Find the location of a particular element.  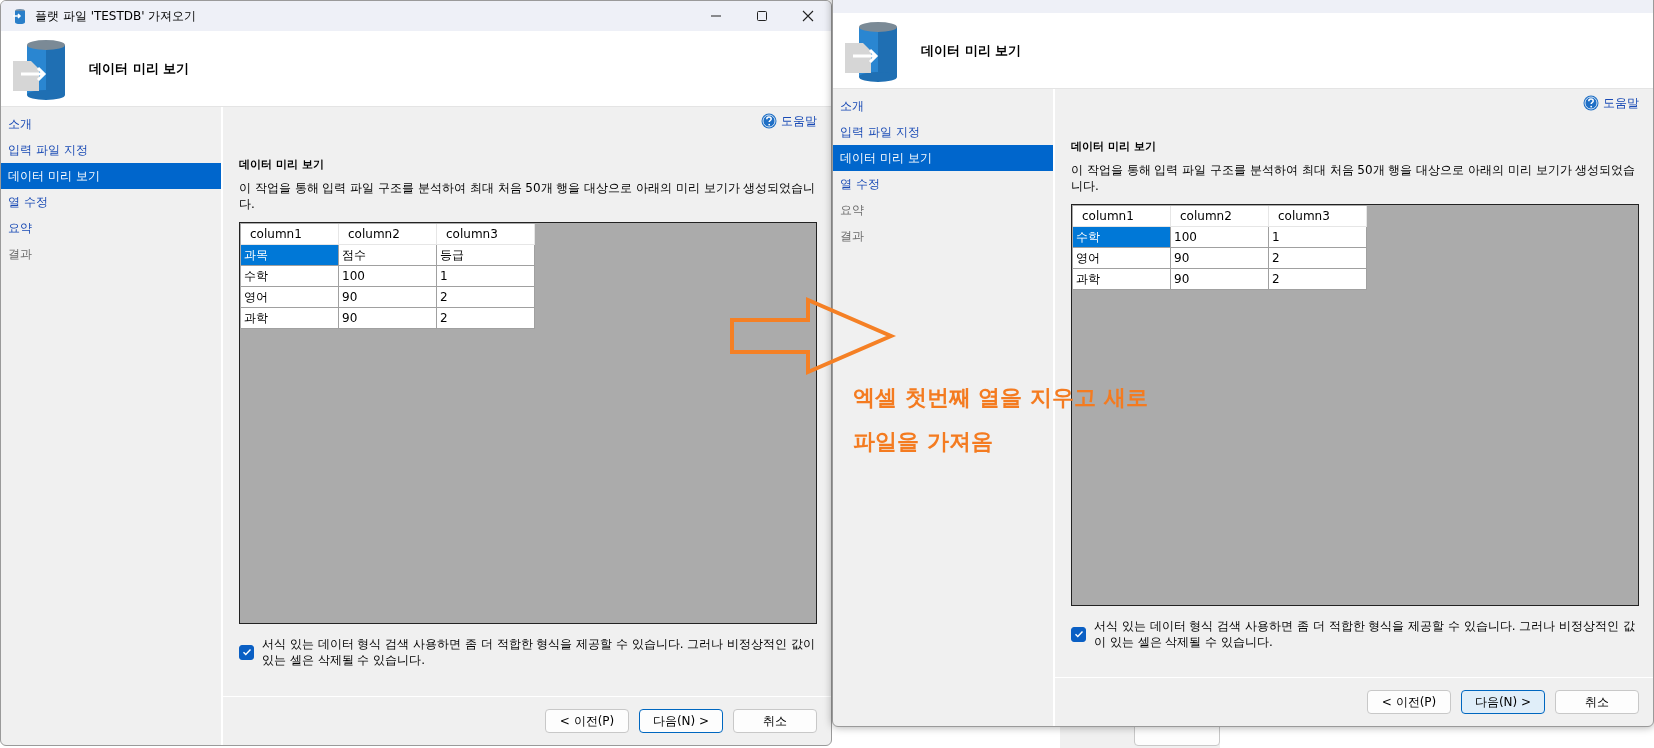

database-icon is located at coordinates (19, 16).